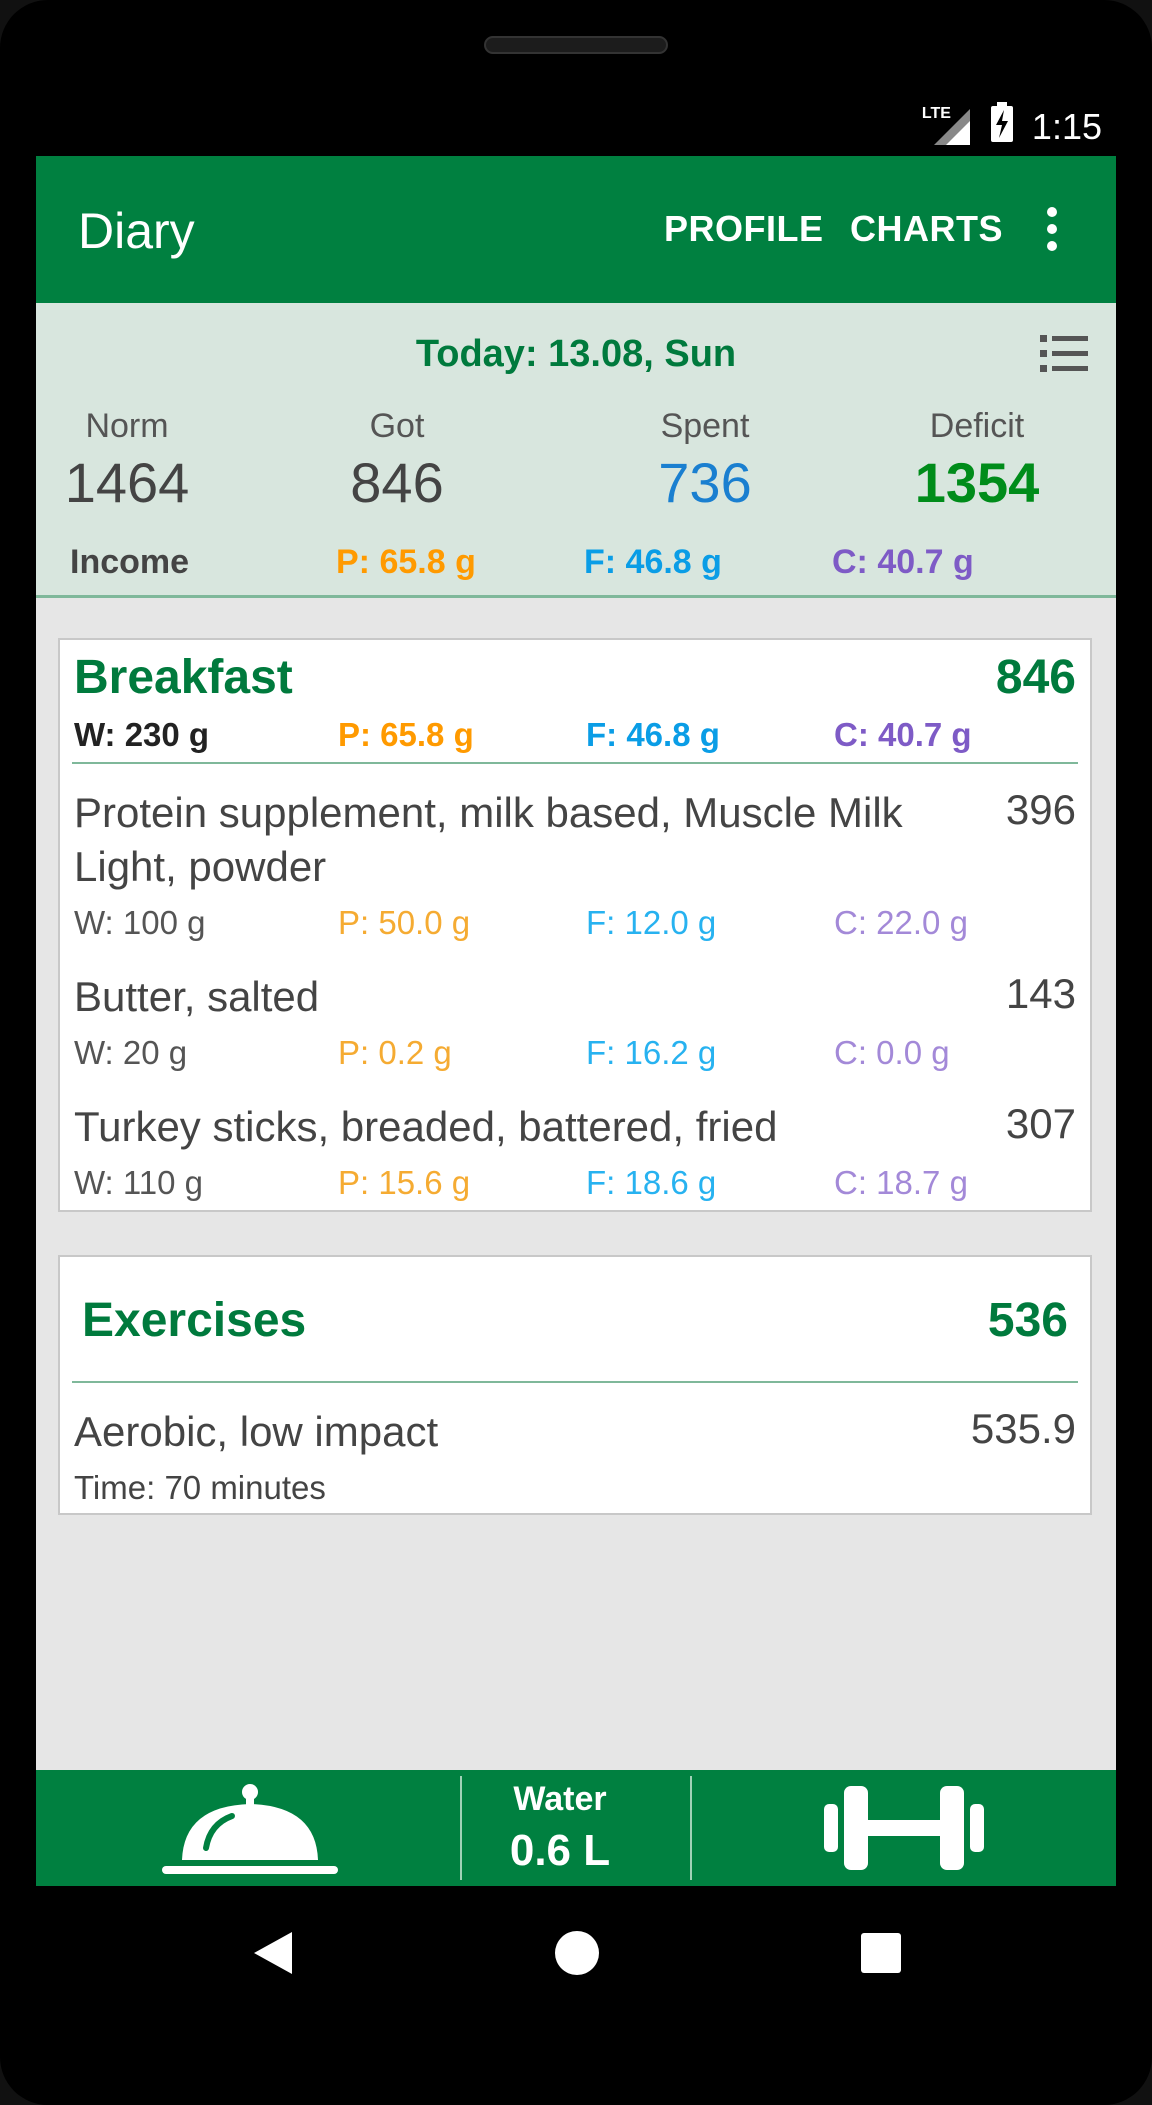 This screenshot has height=2105, width=1152. What do you see at coordinates (395, 1052) in the screenshot?
I see `food-item-protein: P: 0.2 g` at bounding box center [395, 1052].